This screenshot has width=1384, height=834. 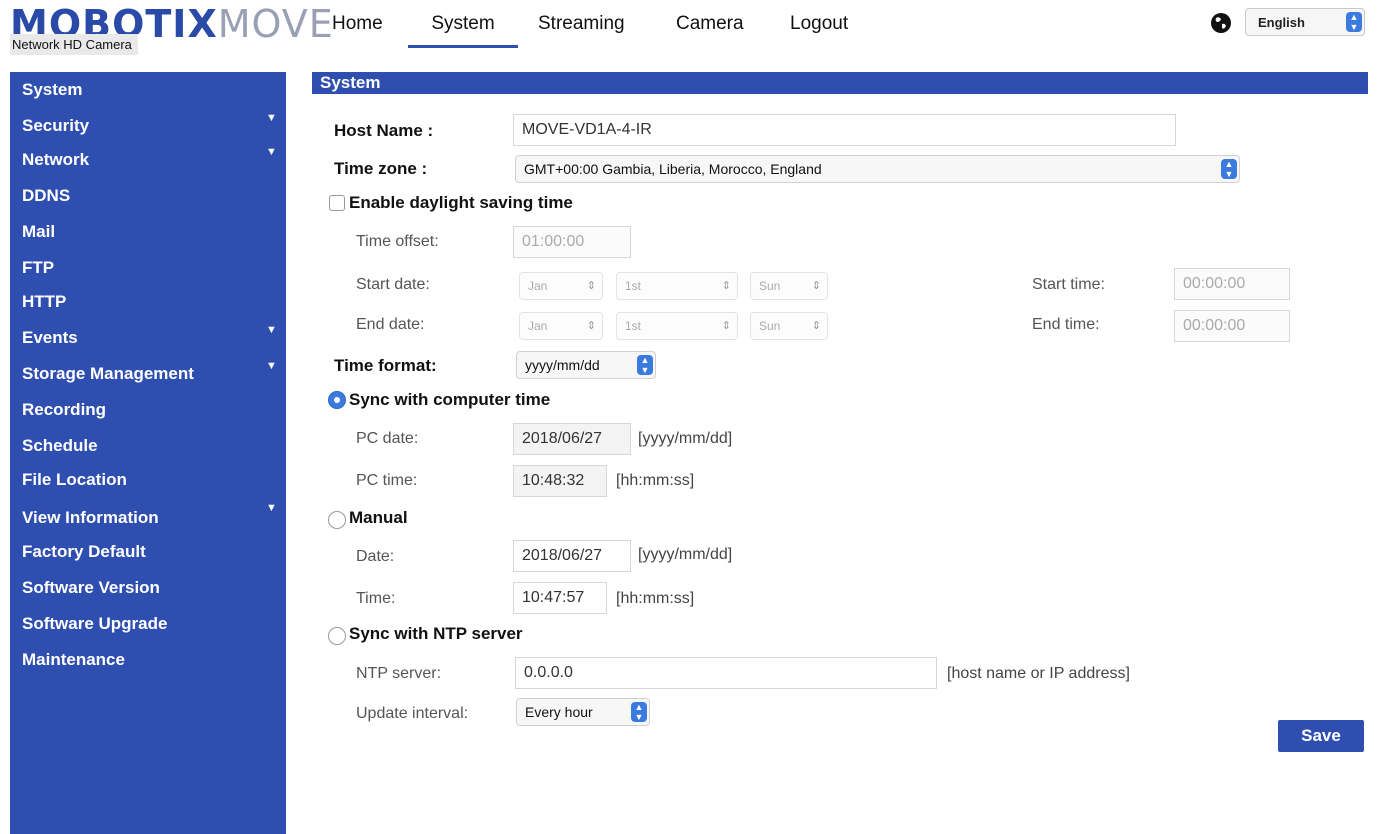 What do you see at coordinates (375, 556) in the screenshot?
I see `date-label: Date:` at bounding box center [375, 556].